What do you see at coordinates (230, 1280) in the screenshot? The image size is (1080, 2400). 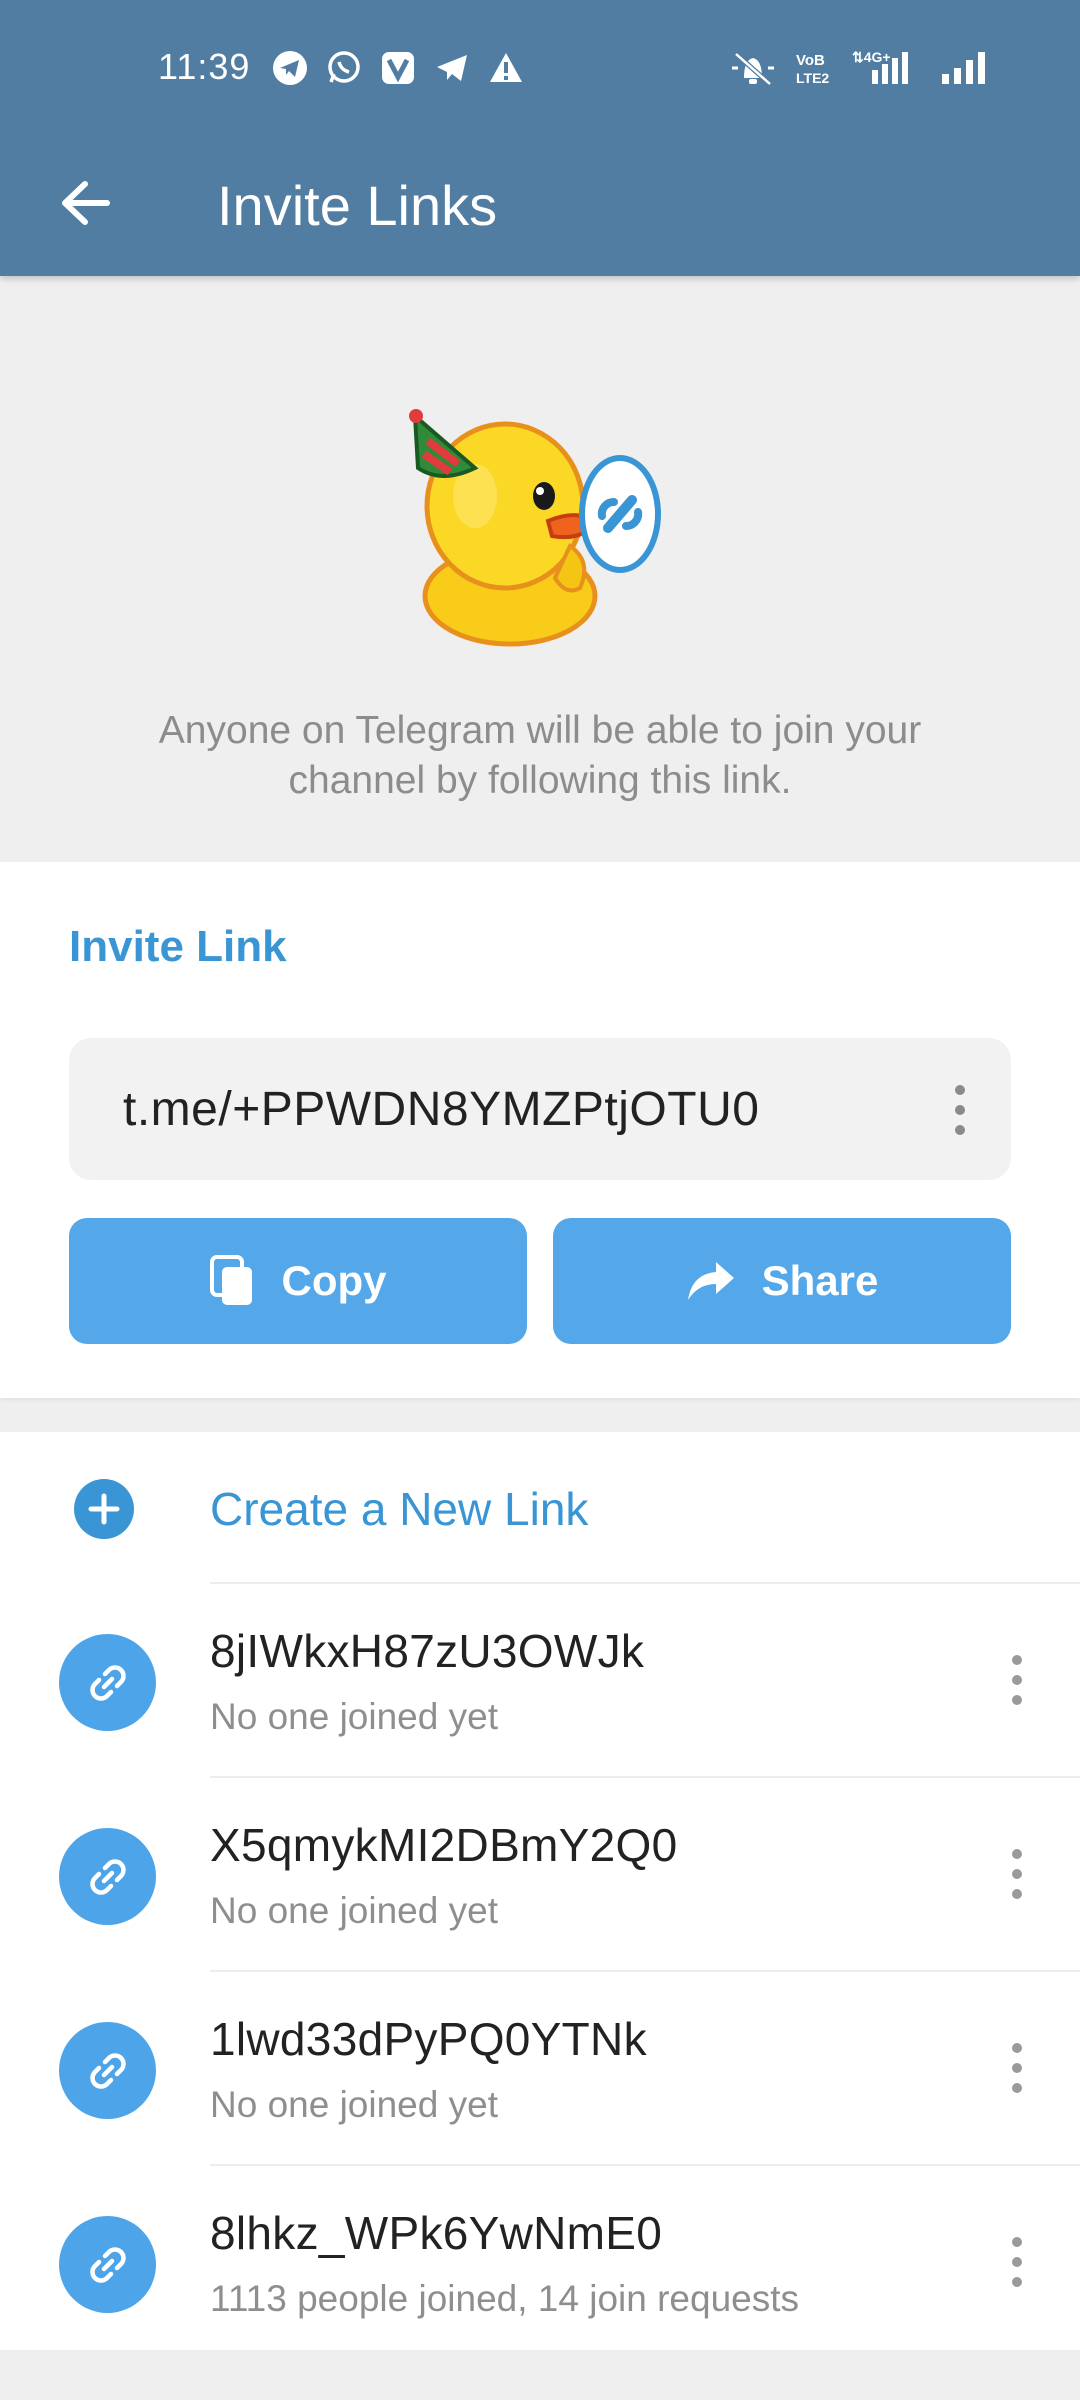 I see `copy-icon` at bounding box center [230, 1280].